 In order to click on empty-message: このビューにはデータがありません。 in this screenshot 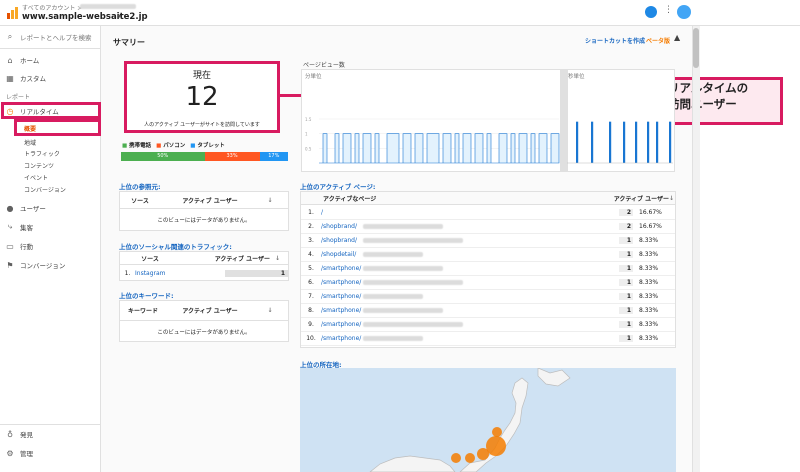, I will do `click(204, 221)`.